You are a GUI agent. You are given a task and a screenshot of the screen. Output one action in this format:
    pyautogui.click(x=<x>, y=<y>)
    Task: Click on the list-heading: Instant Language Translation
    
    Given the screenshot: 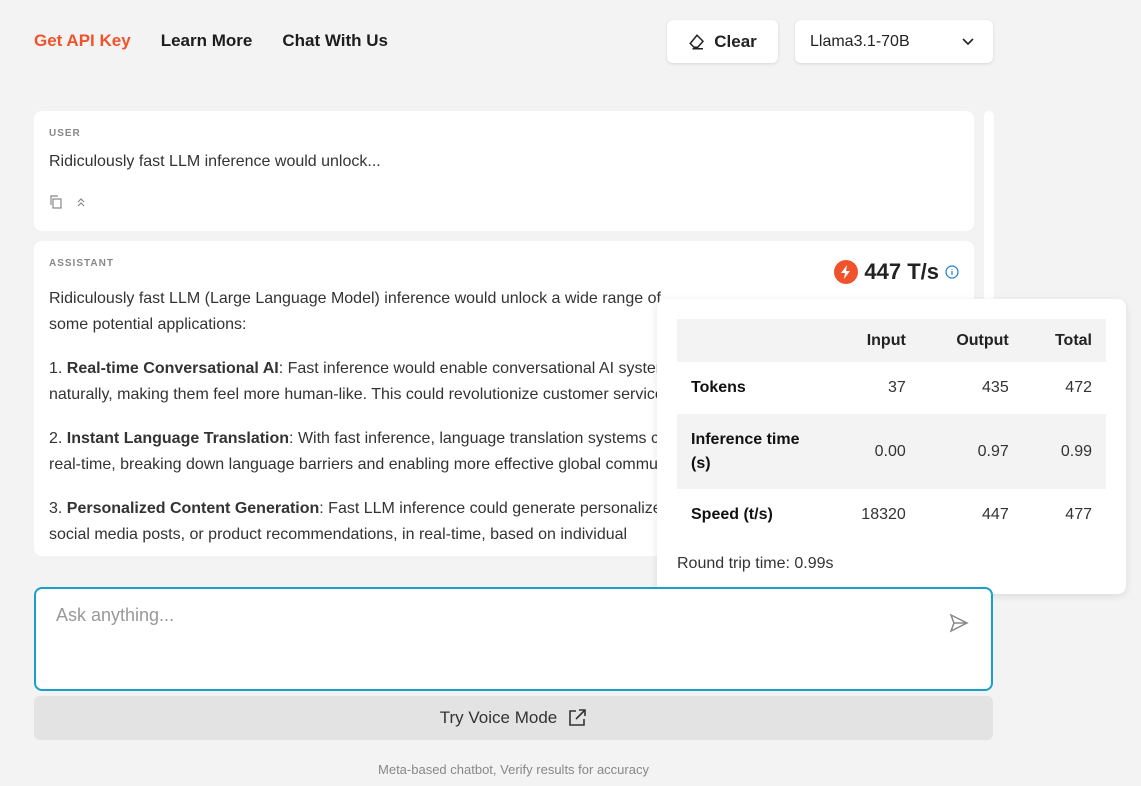 What is the action you would take?
    pyautogui.click(x=178, y=438)
    